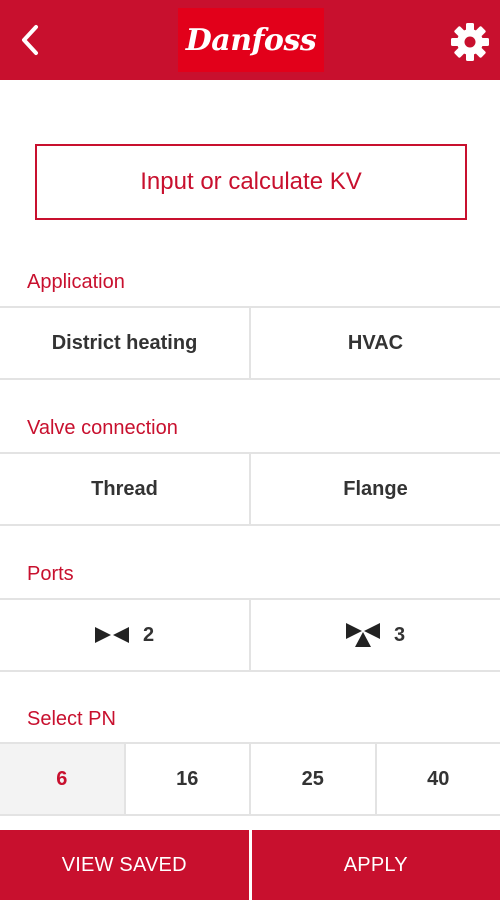 This screenshot has width=500, height=900. I want to click on apply-label: APPLY, so click(375, 864).